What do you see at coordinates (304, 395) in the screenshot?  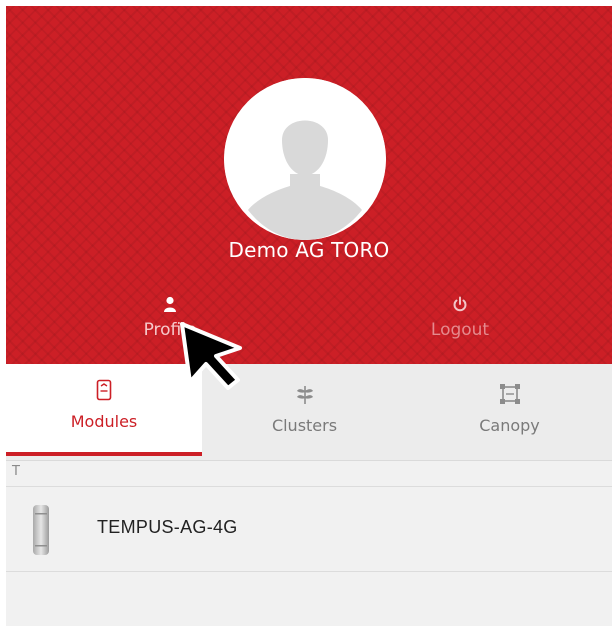 I see `leaf-icon` at bounding box center [304, 395].